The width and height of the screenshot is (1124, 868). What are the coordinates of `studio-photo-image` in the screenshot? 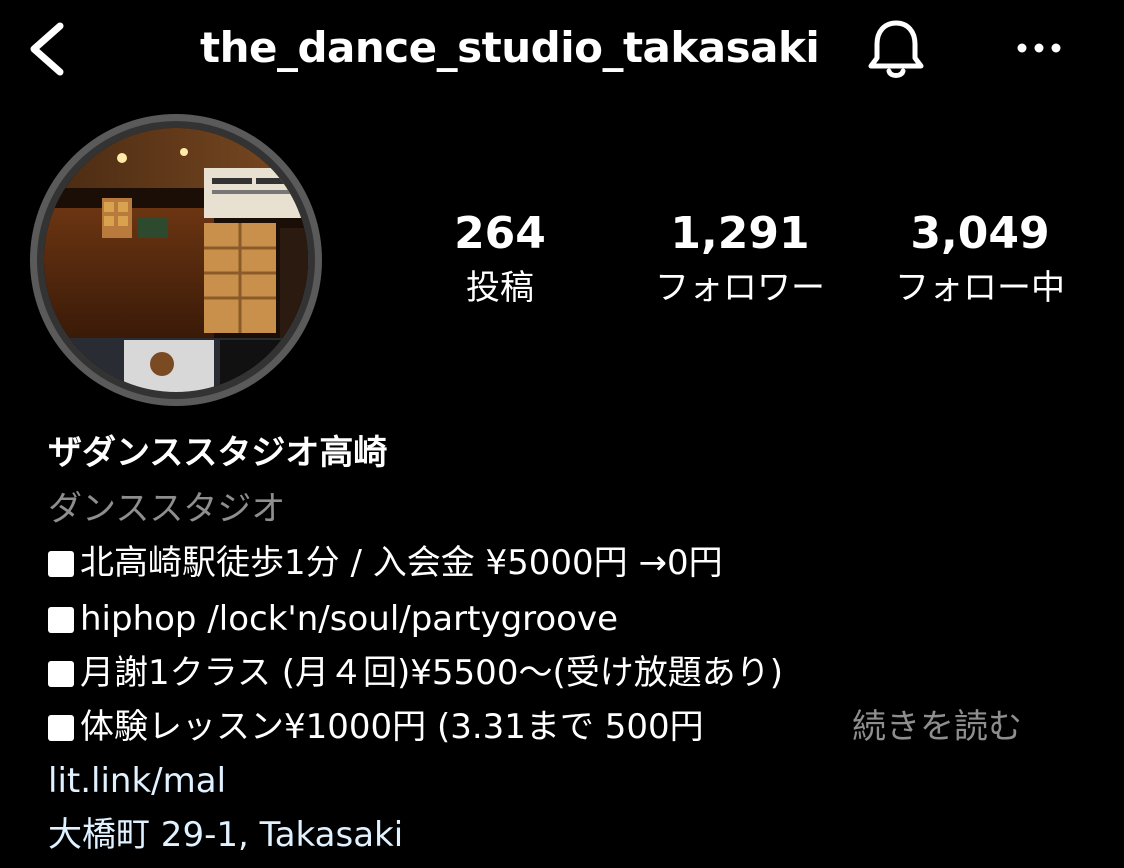 It's located at (176, 260).